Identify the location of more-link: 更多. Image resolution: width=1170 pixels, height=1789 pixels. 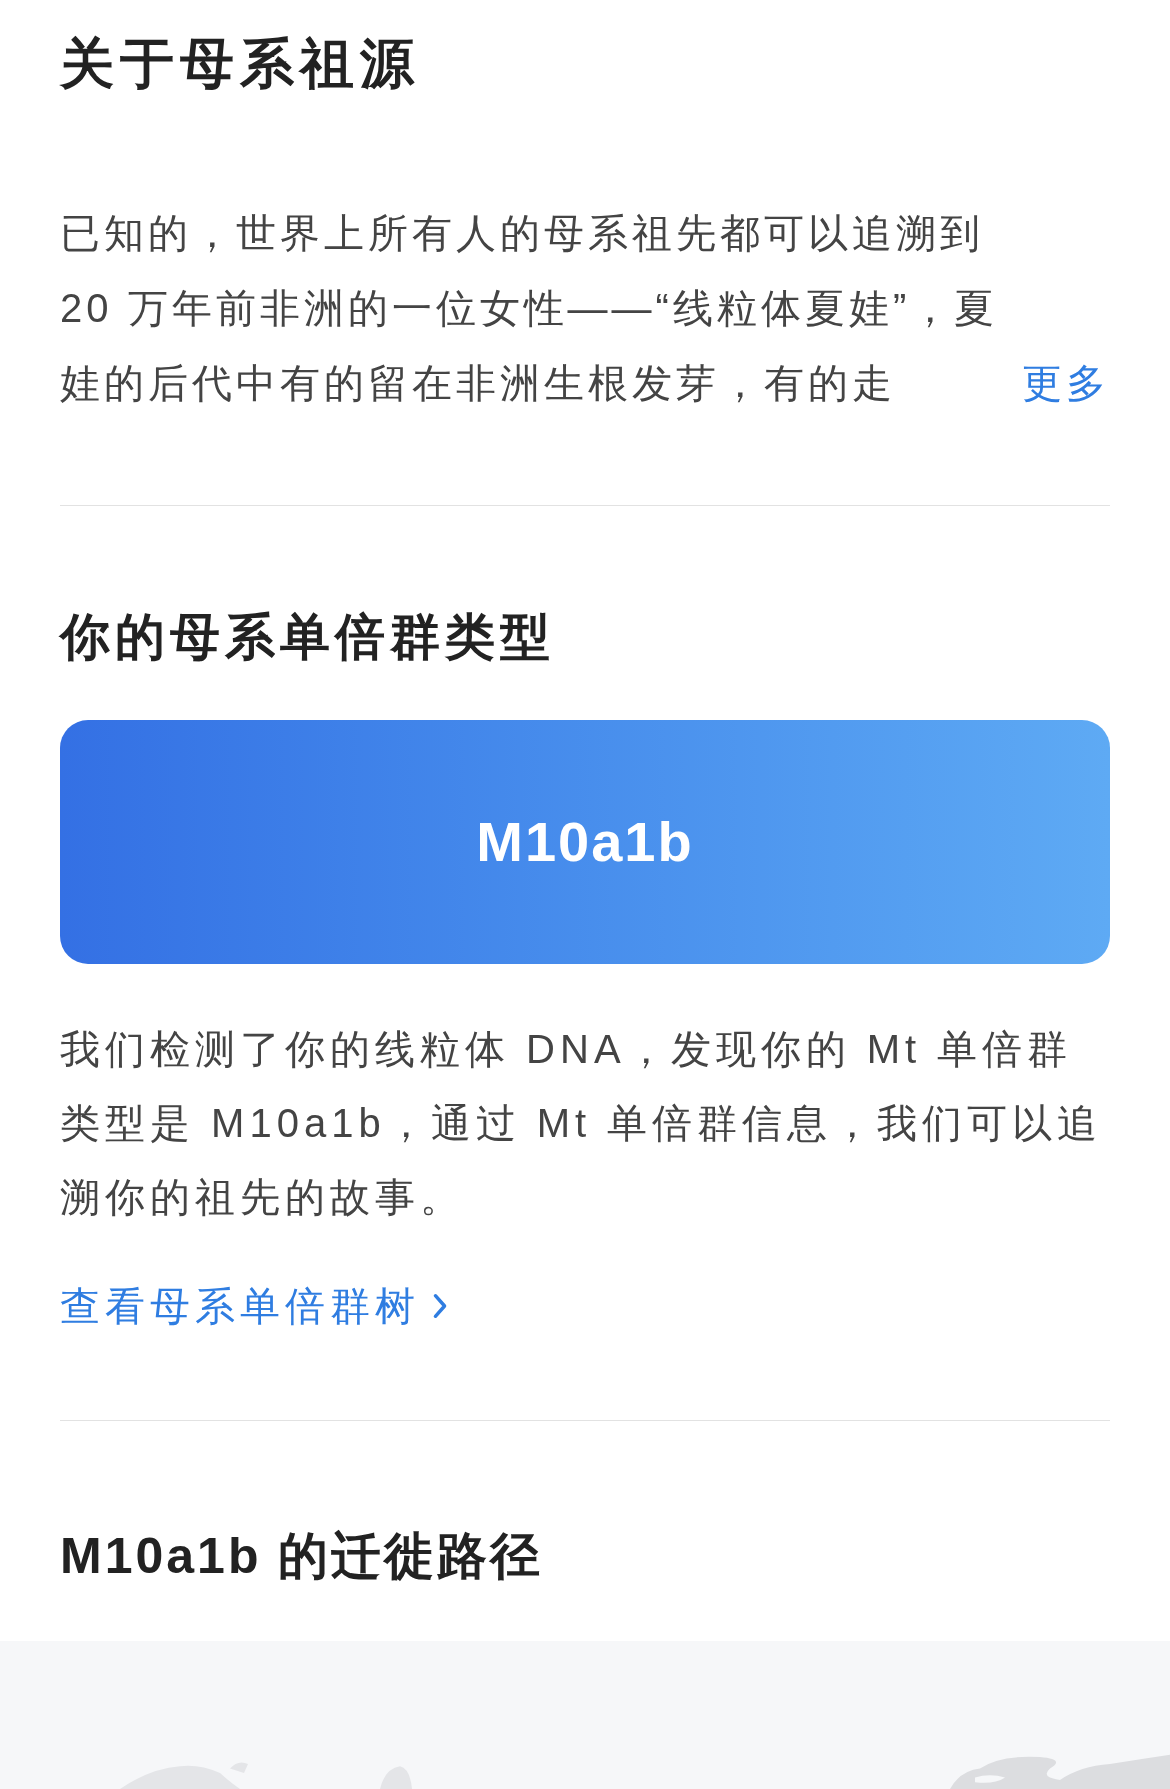
(1066, 383).